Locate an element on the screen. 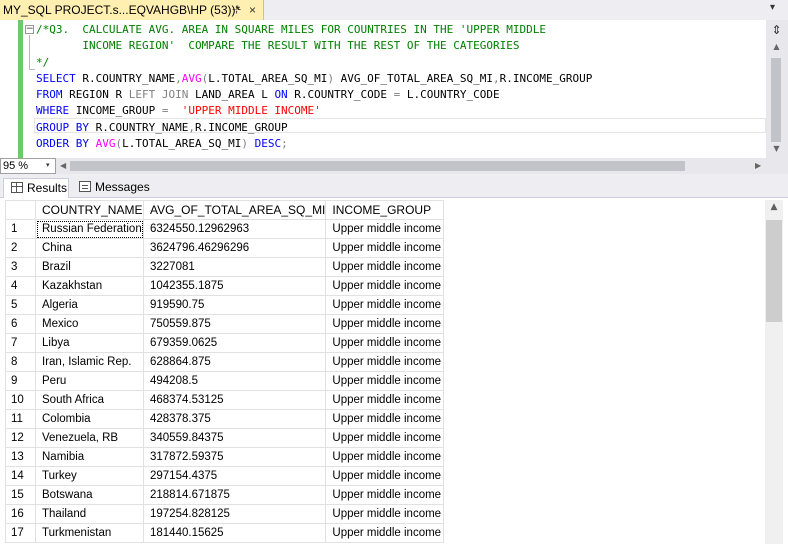  column-header: INCOME_GROUP is located at coordinates (385, 210).